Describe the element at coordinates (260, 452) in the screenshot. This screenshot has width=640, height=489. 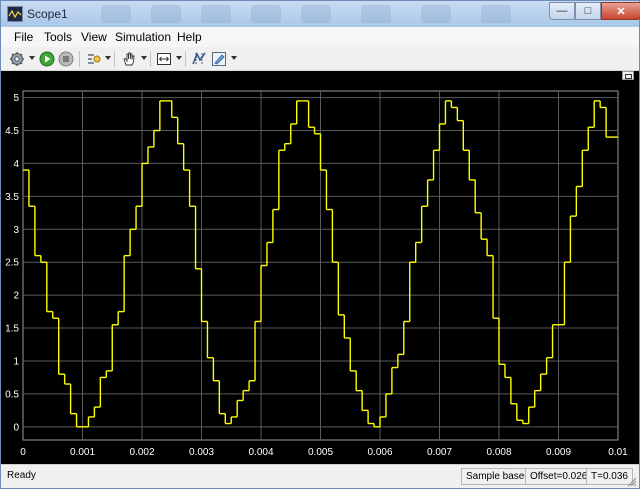
I see `x-tick-label: 0.004` at that location.